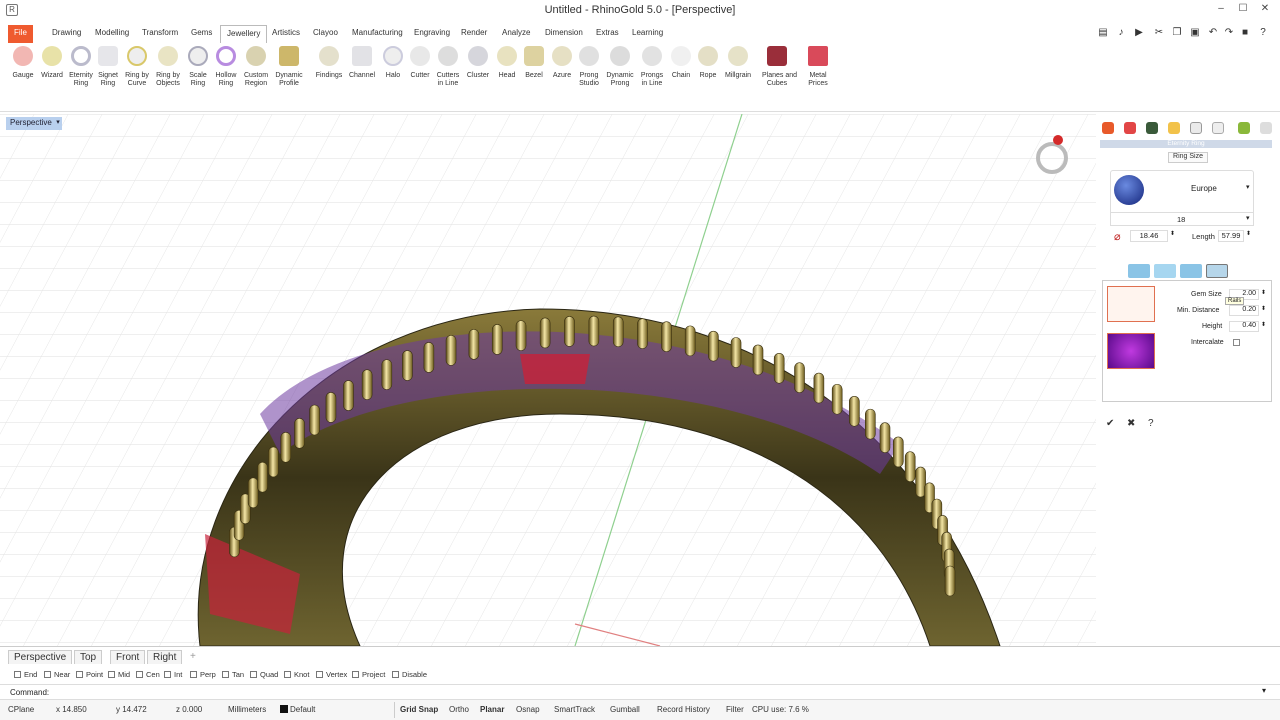  Describe the element at coordinates (589, 70) in the screenshot. I see `prong-studio-button: Prong Studio` at that location.